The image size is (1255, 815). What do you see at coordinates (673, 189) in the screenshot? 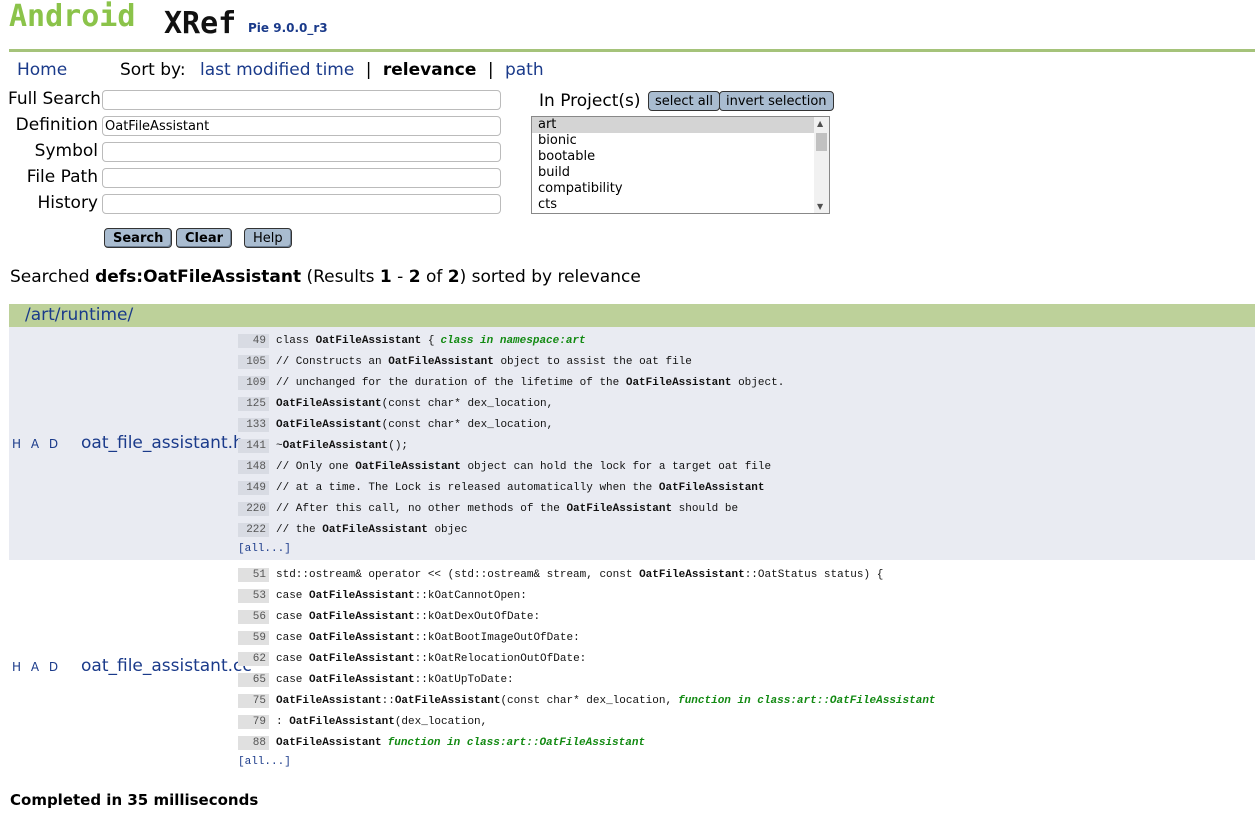
I see `project-option-compatibility: compatibility` at bounding box center [673, 189].